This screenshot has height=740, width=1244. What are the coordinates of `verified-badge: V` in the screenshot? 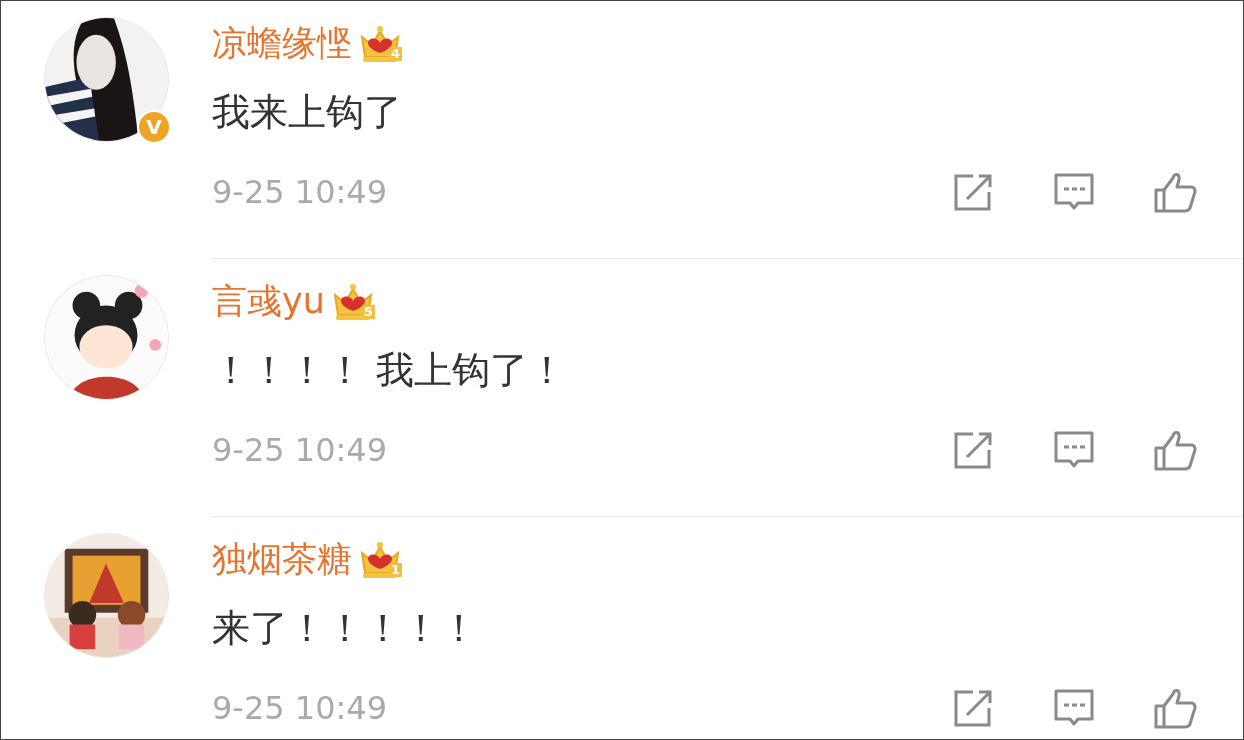 It's located at (154, 127).